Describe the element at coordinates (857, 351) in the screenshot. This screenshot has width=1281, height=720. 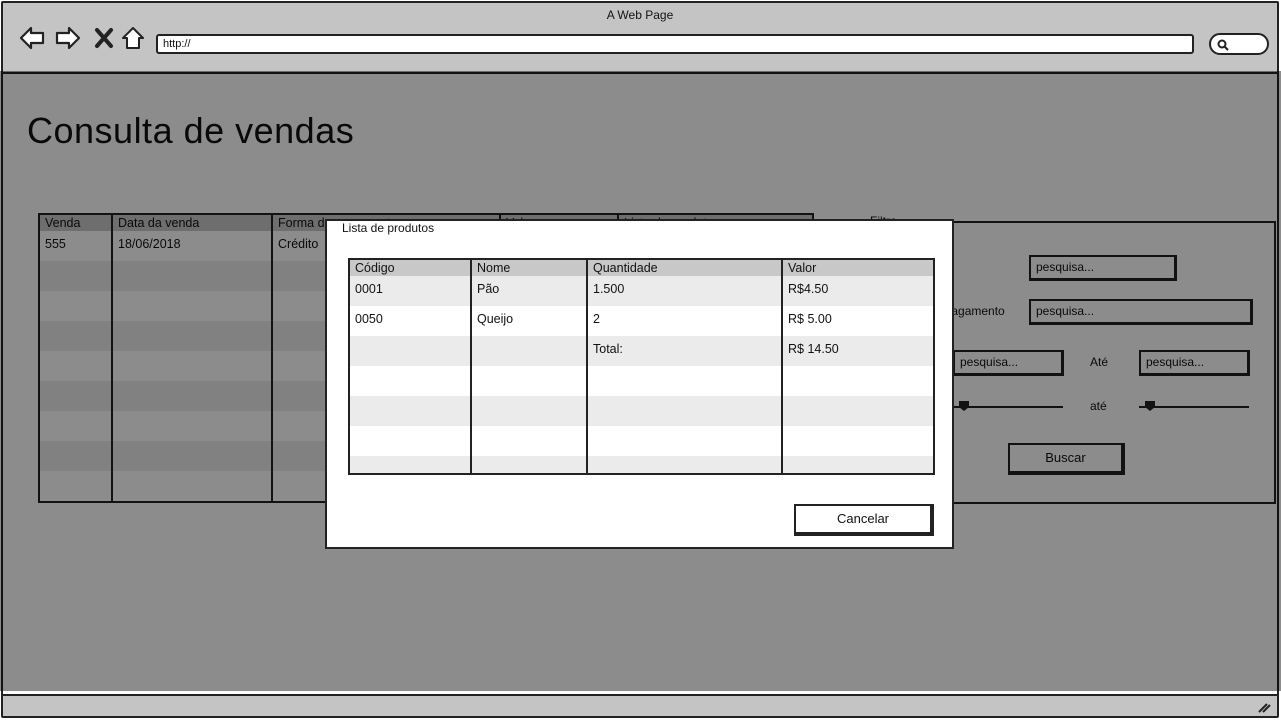
I see `total-value: R$ 14.50` at that location.